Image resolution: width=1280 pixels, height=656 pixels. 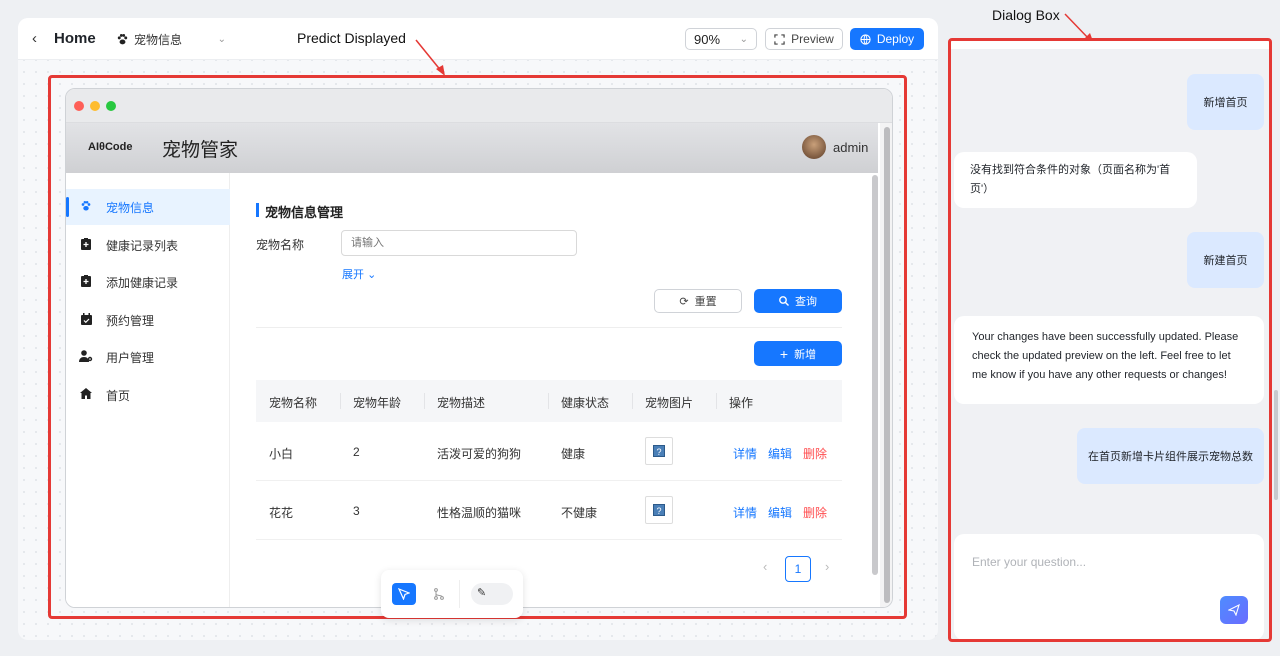 What do you see at coordinates (1225, 102) in the screenshot?
I see `chat-message-user: 新增首页` at bounding box center [1225, 102].